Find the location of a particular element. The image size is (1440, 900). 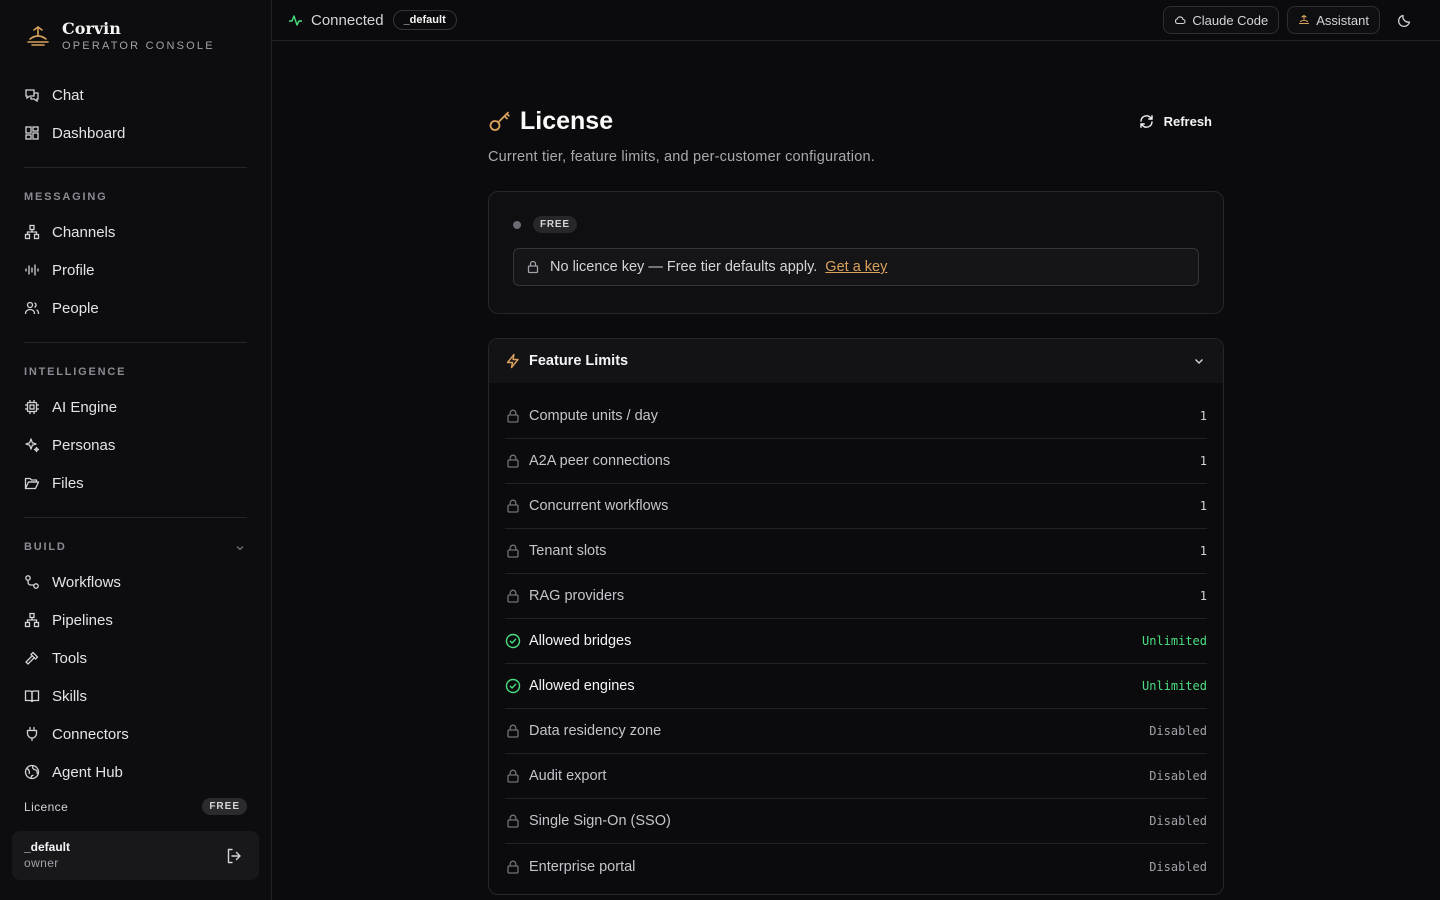

section-title-messaging: MESSAGING is located at coordinates (66, 197).